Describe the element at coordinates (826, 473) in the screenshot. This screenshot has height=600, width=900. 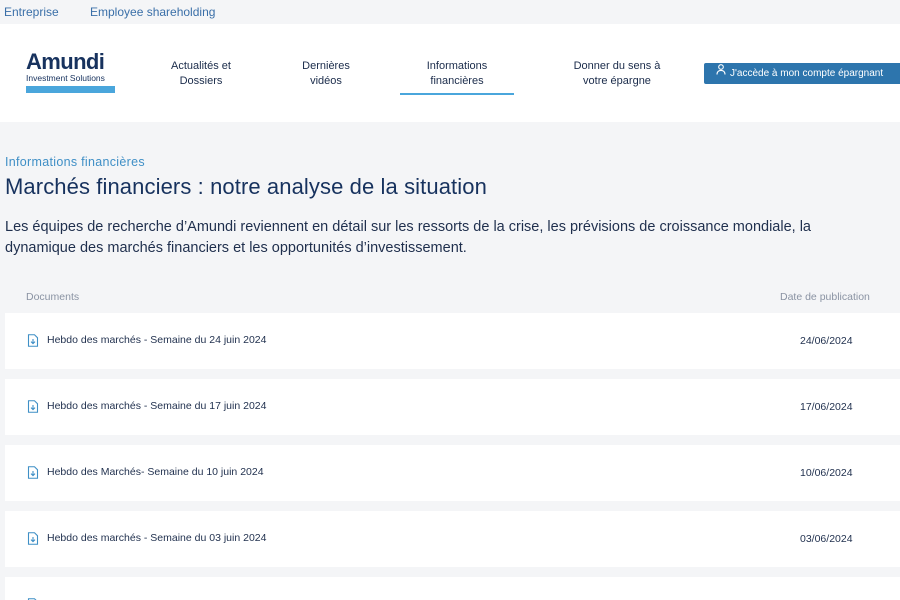
I see `publication-date: 10/06/2024` at that location.